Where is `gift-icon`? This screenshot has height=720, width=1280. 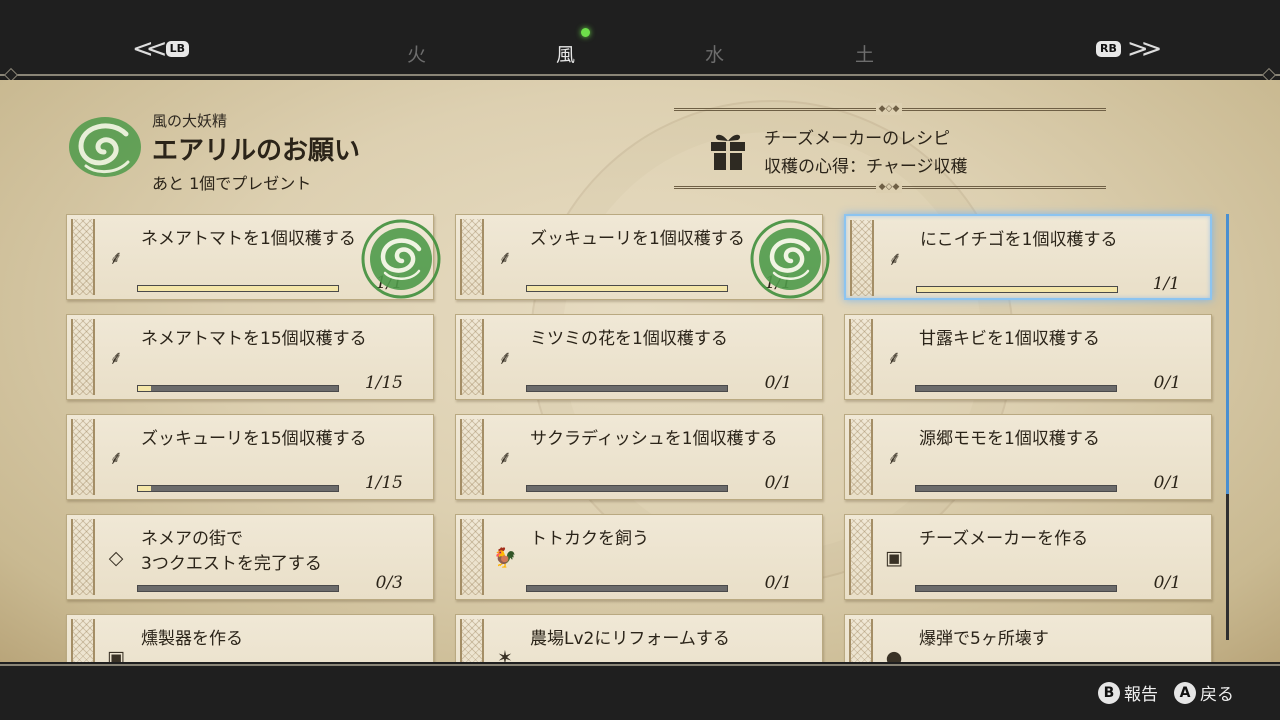
gift-icon is located at coordinates (728, 152).